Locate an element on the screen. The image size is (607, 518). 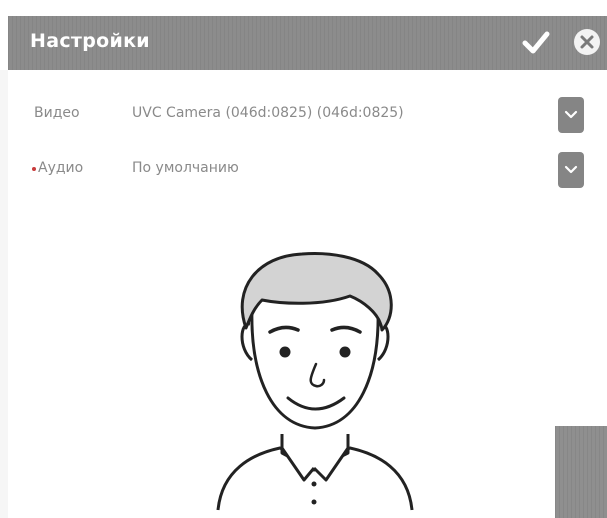
video-setting-row: Видео UVC Camera (046d:0825) (046d:0825) is located at coordinates (307, 115).